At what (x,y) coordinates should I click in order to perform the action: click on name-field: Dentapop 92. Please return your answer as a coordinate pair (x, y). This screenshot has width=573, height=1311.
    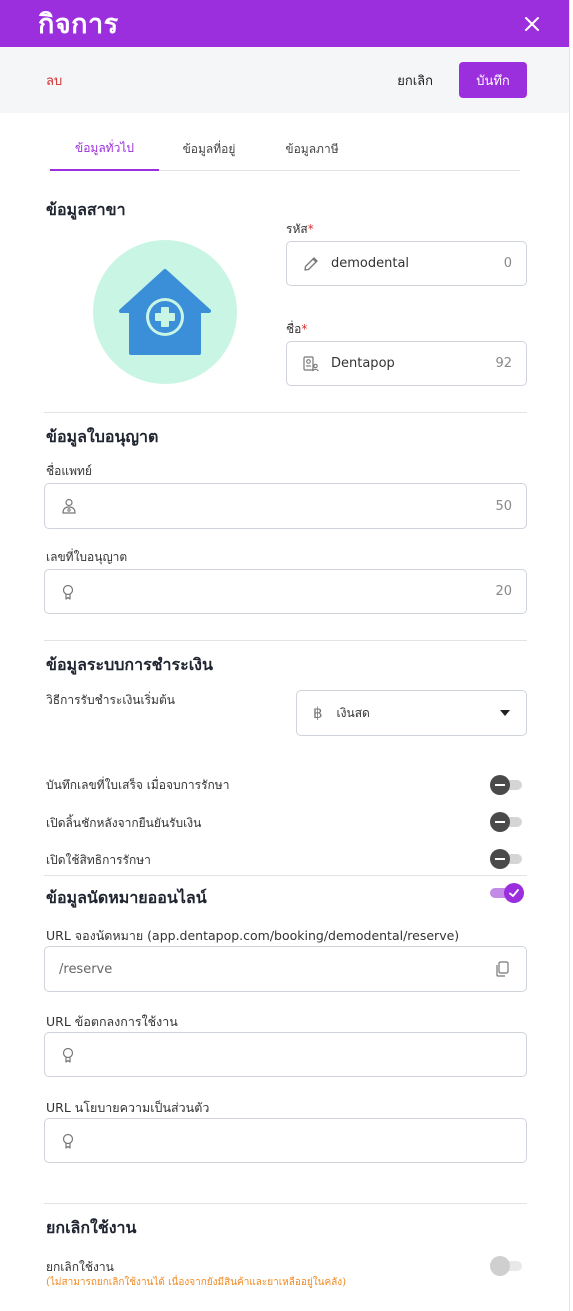
    Looking at the image, I should click on (406, 363).